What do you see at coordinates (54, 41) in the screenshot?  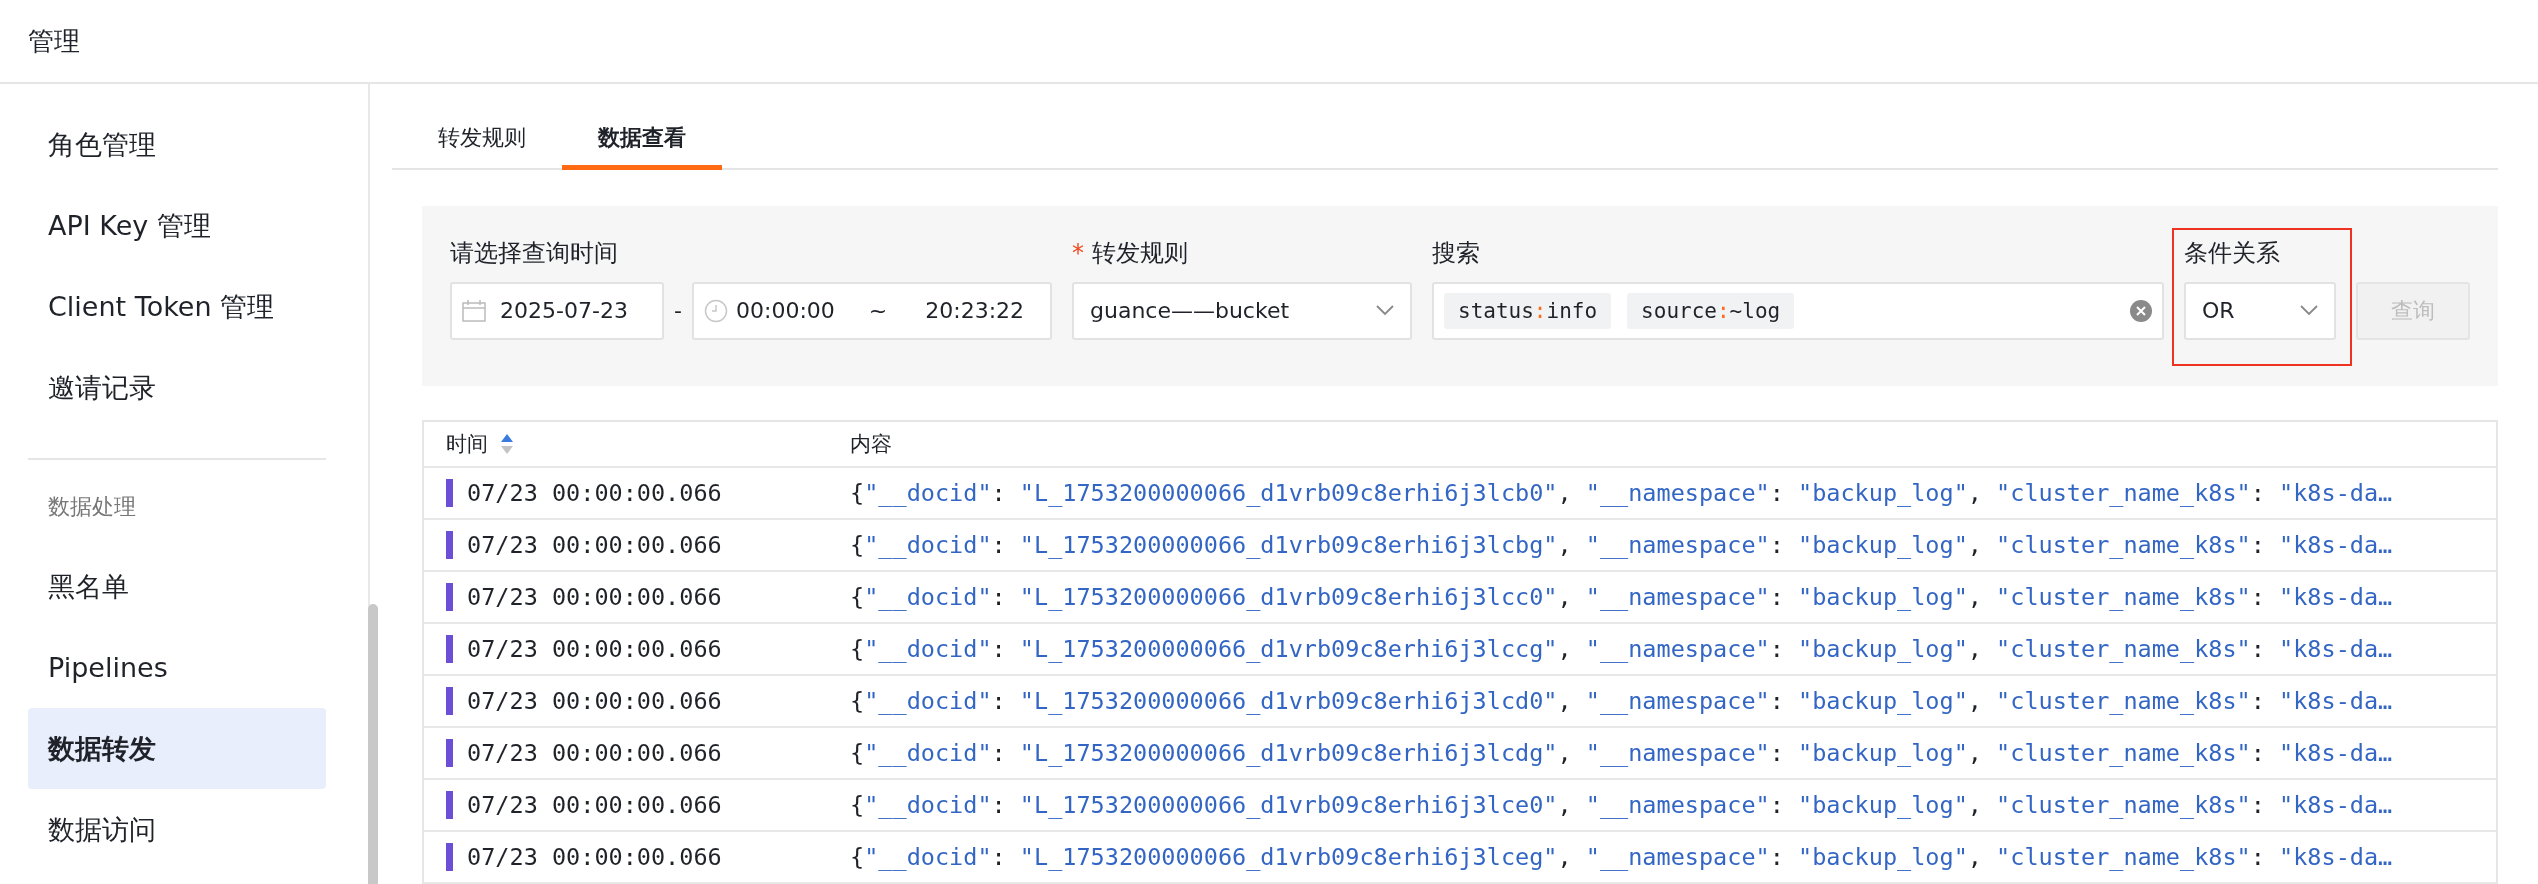 I see `page-title: 管理` at bounding box center [54, 41].